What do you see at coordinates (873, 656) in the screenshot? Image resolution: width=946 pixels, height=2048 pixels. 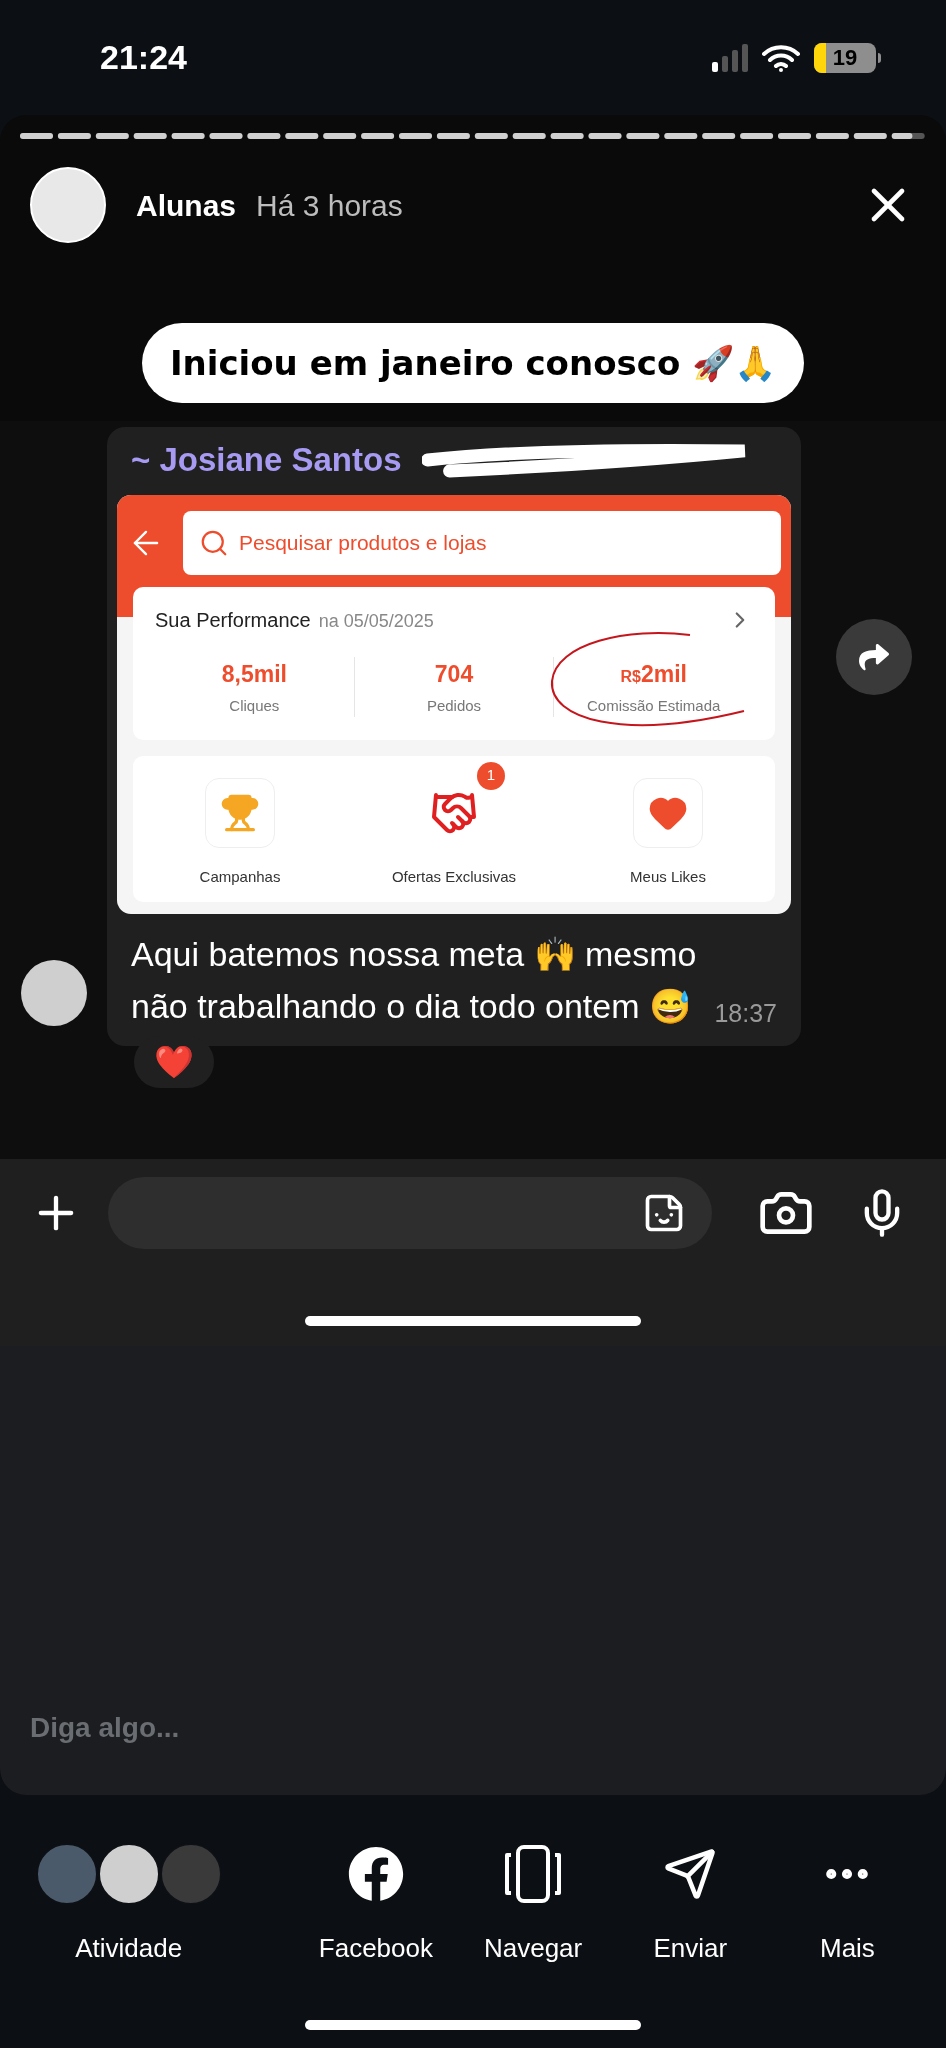 I see `share-arrow-icon` at bounding box center [873, 656].